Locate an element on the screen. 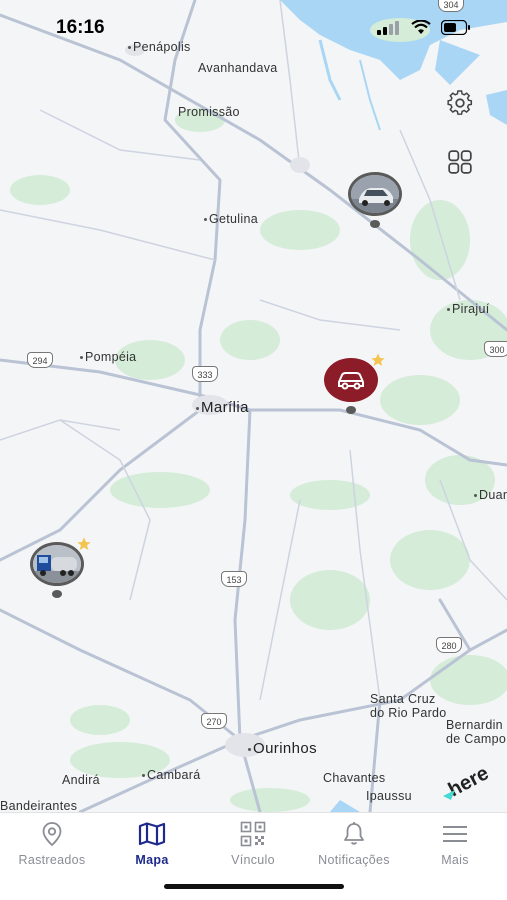  vehicle-marker-car is located at coordinates (375, 200).